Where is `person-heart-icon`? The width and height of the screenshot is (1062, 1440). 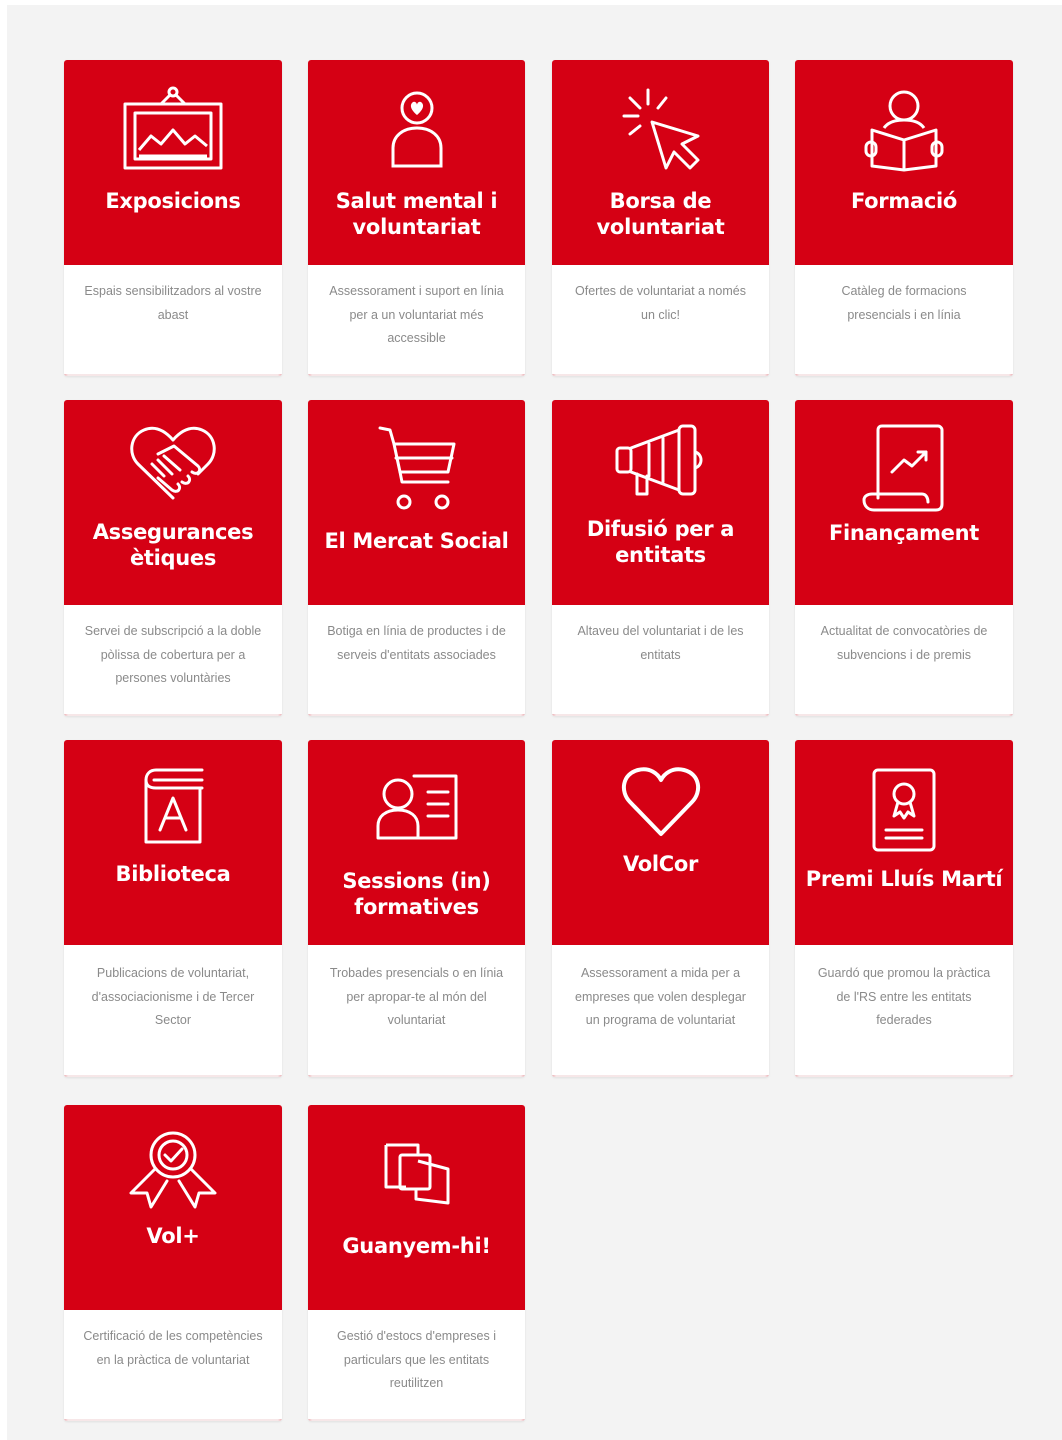 person-heart-icon is located at coordinates (417, 129).